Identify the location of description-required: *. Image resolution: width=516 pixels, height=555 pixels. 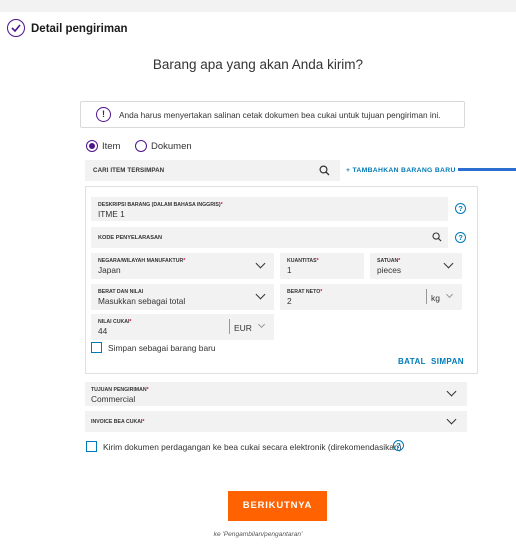
(221, 205).